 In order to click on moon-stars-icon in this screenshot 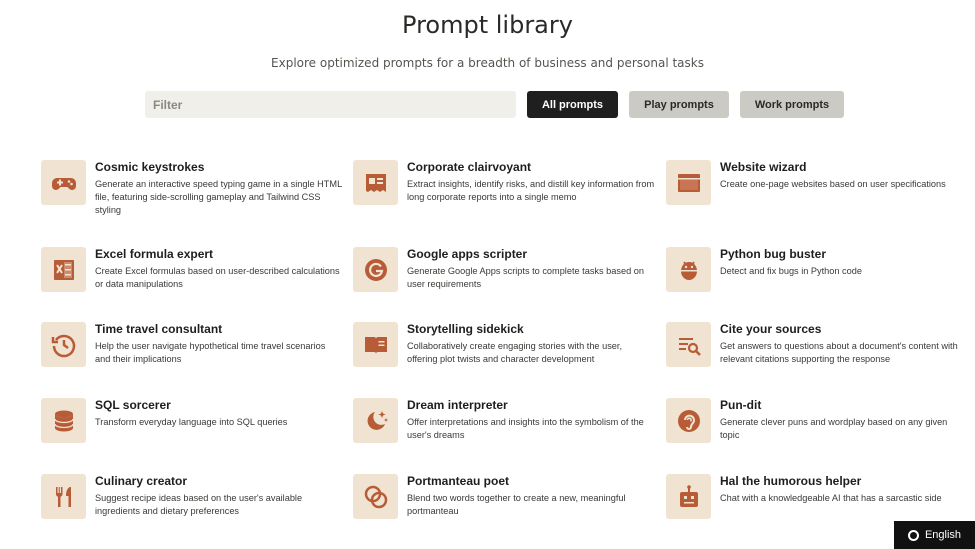, I will do `click(375, 420)`.